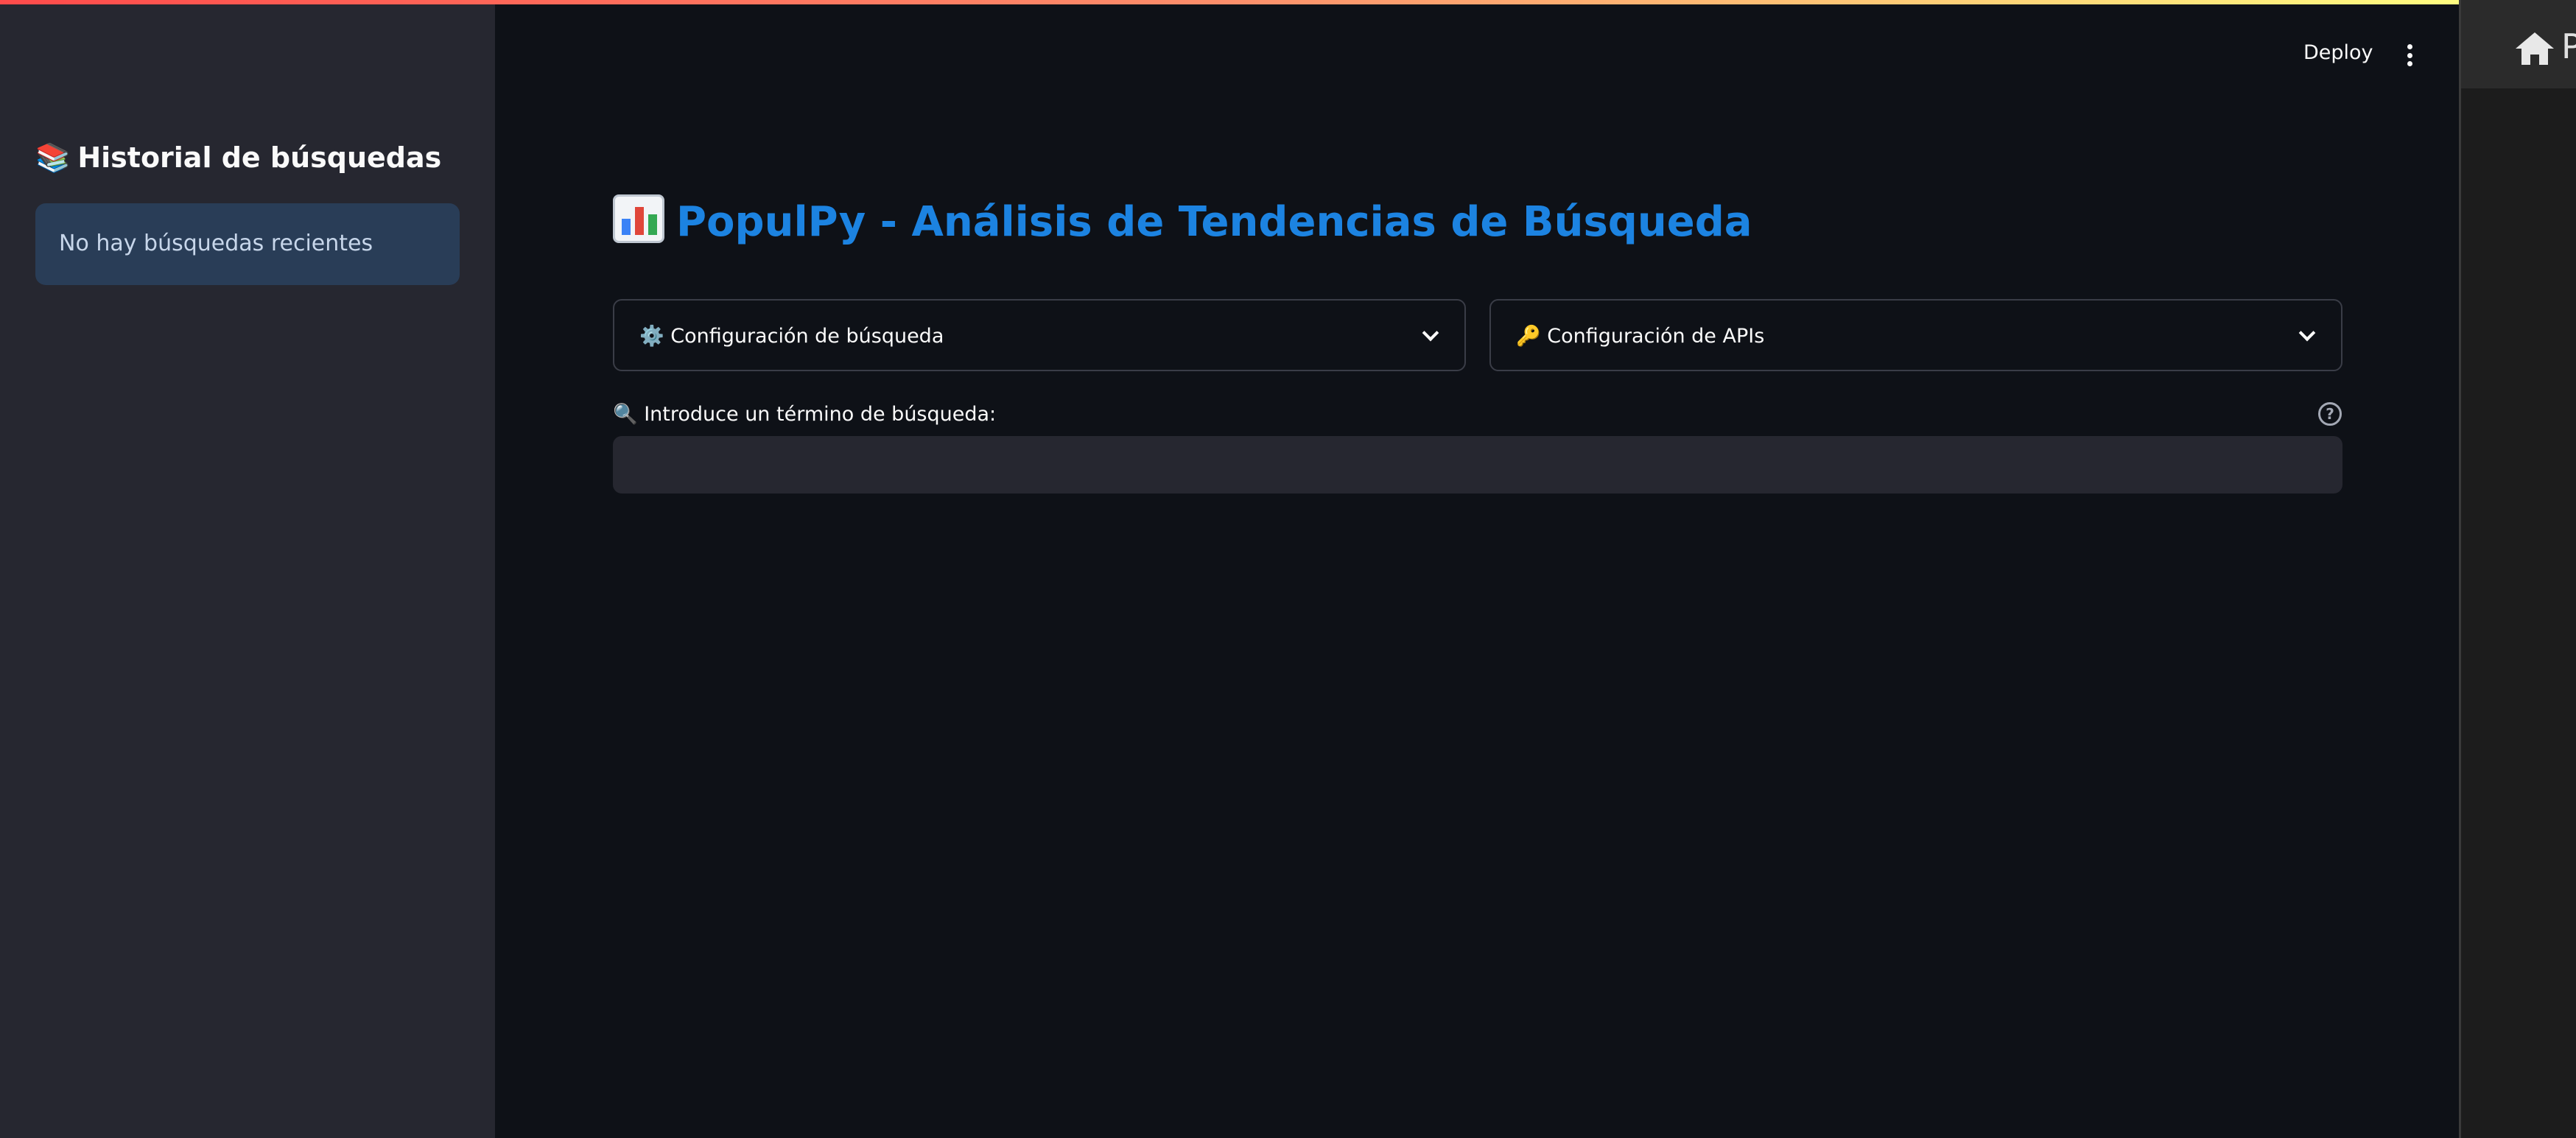 This screenshot has height=1138, width=2576. What do you see at coordinates (2568, 47) in the screenshot?
I see `right-panel-label: P` at bounding box center [2568, 47].